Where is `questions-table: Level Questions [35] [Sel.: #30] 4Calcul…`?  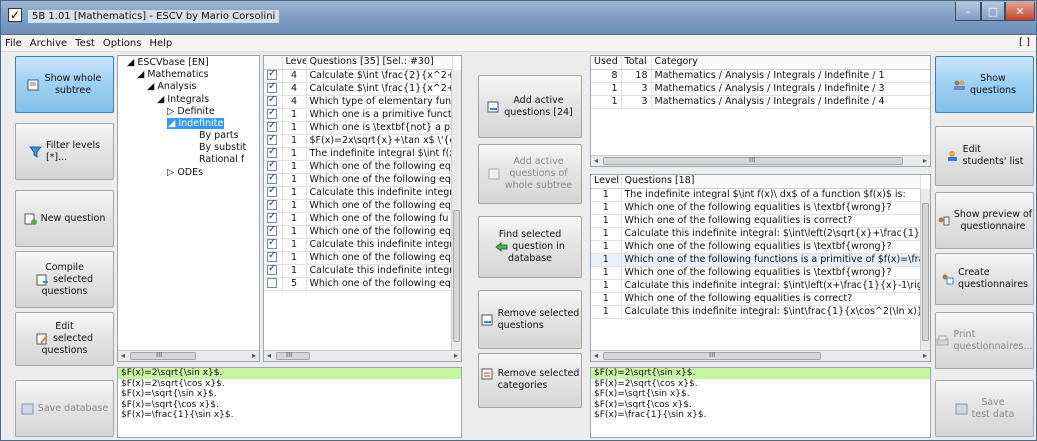
questions-table: Level Questions [35] [Sel.: #30] 4Calcul… is located at coordinates (362, 208).